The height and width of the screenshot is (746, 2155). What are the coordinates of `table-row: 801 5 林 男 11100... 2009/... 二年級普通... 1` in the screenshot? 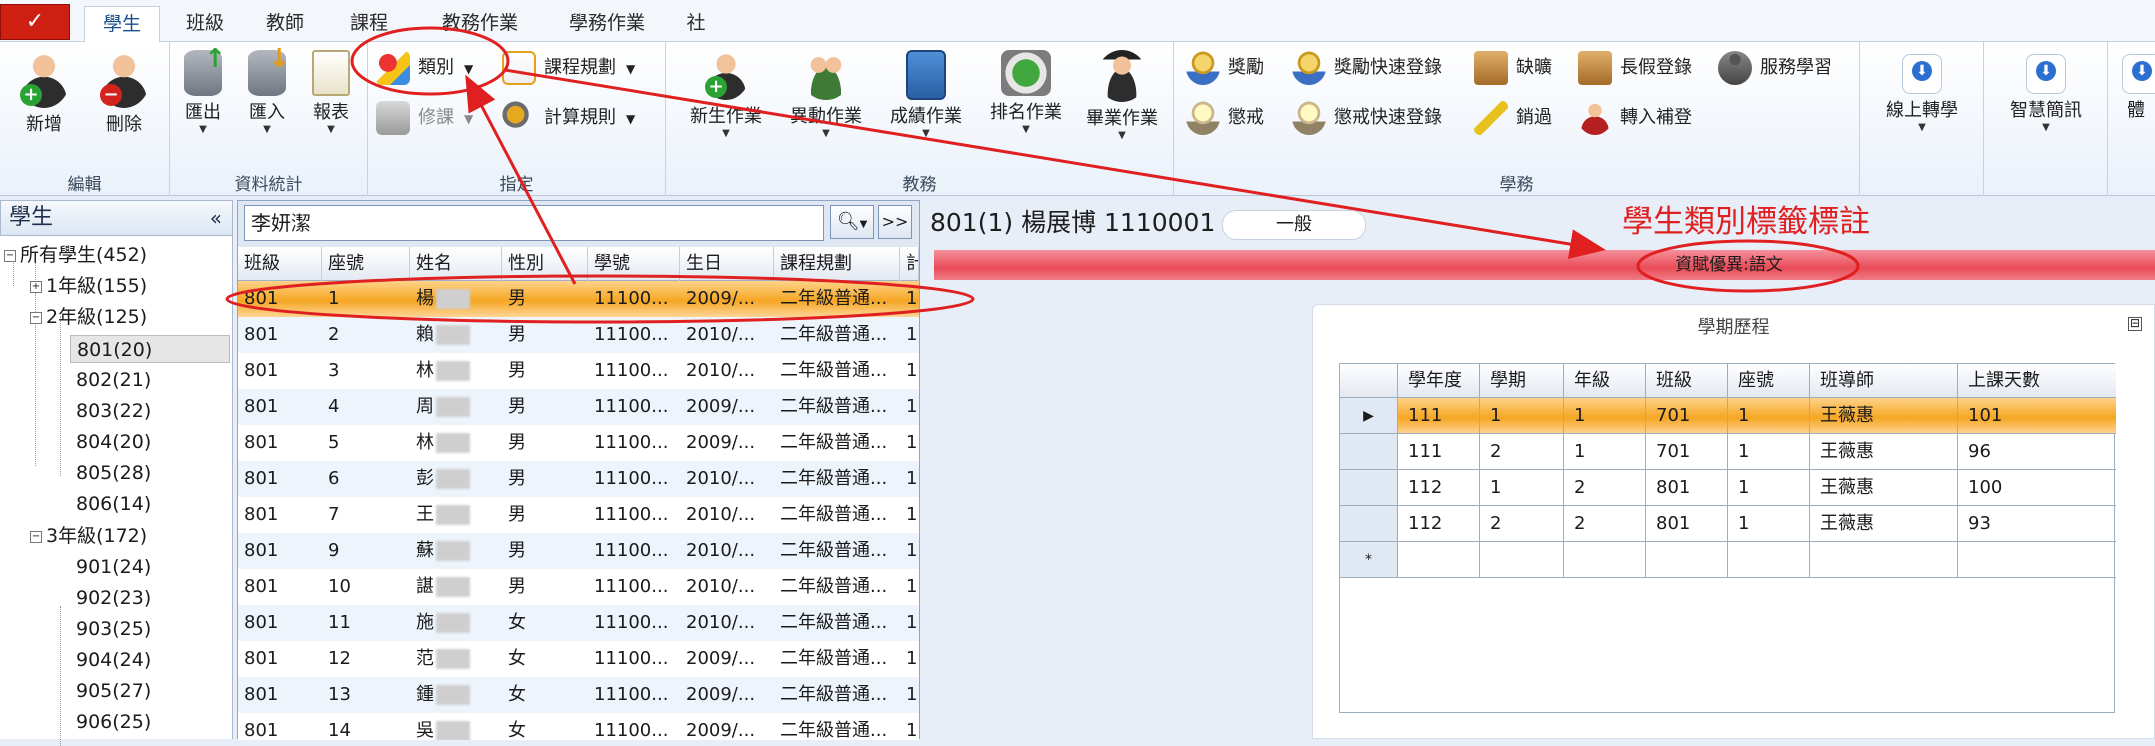 It's located at (578, 443).